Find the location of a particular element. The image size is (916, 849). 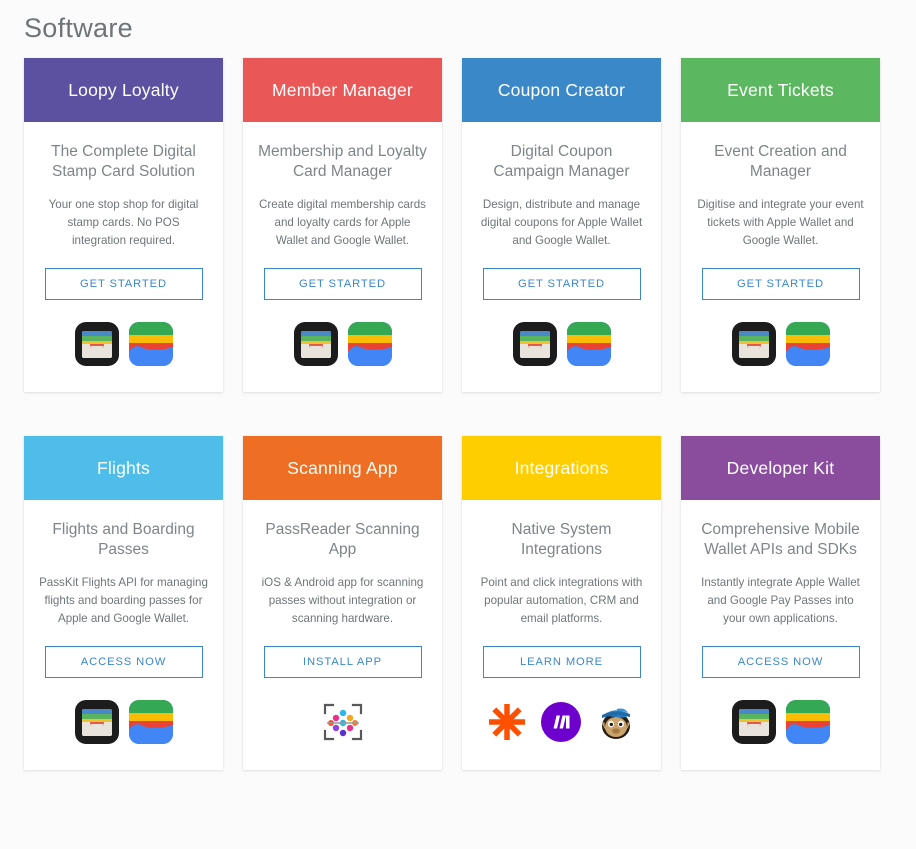

card-cta-button-event-tickets: GET STARTED is located at coordinates (780, 284).